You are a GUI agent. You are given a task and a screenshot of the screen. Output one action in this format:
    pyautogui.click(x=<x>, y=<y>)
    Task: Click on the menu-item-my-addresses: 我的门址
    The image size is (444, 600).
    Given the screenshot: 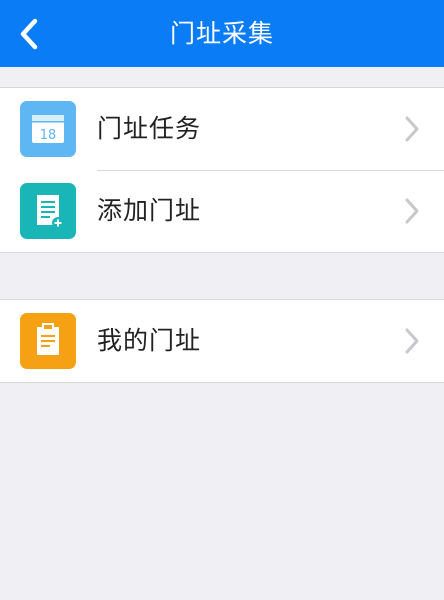 What is the action you would take?
    pyautogui.click(x=222, y=341)
    